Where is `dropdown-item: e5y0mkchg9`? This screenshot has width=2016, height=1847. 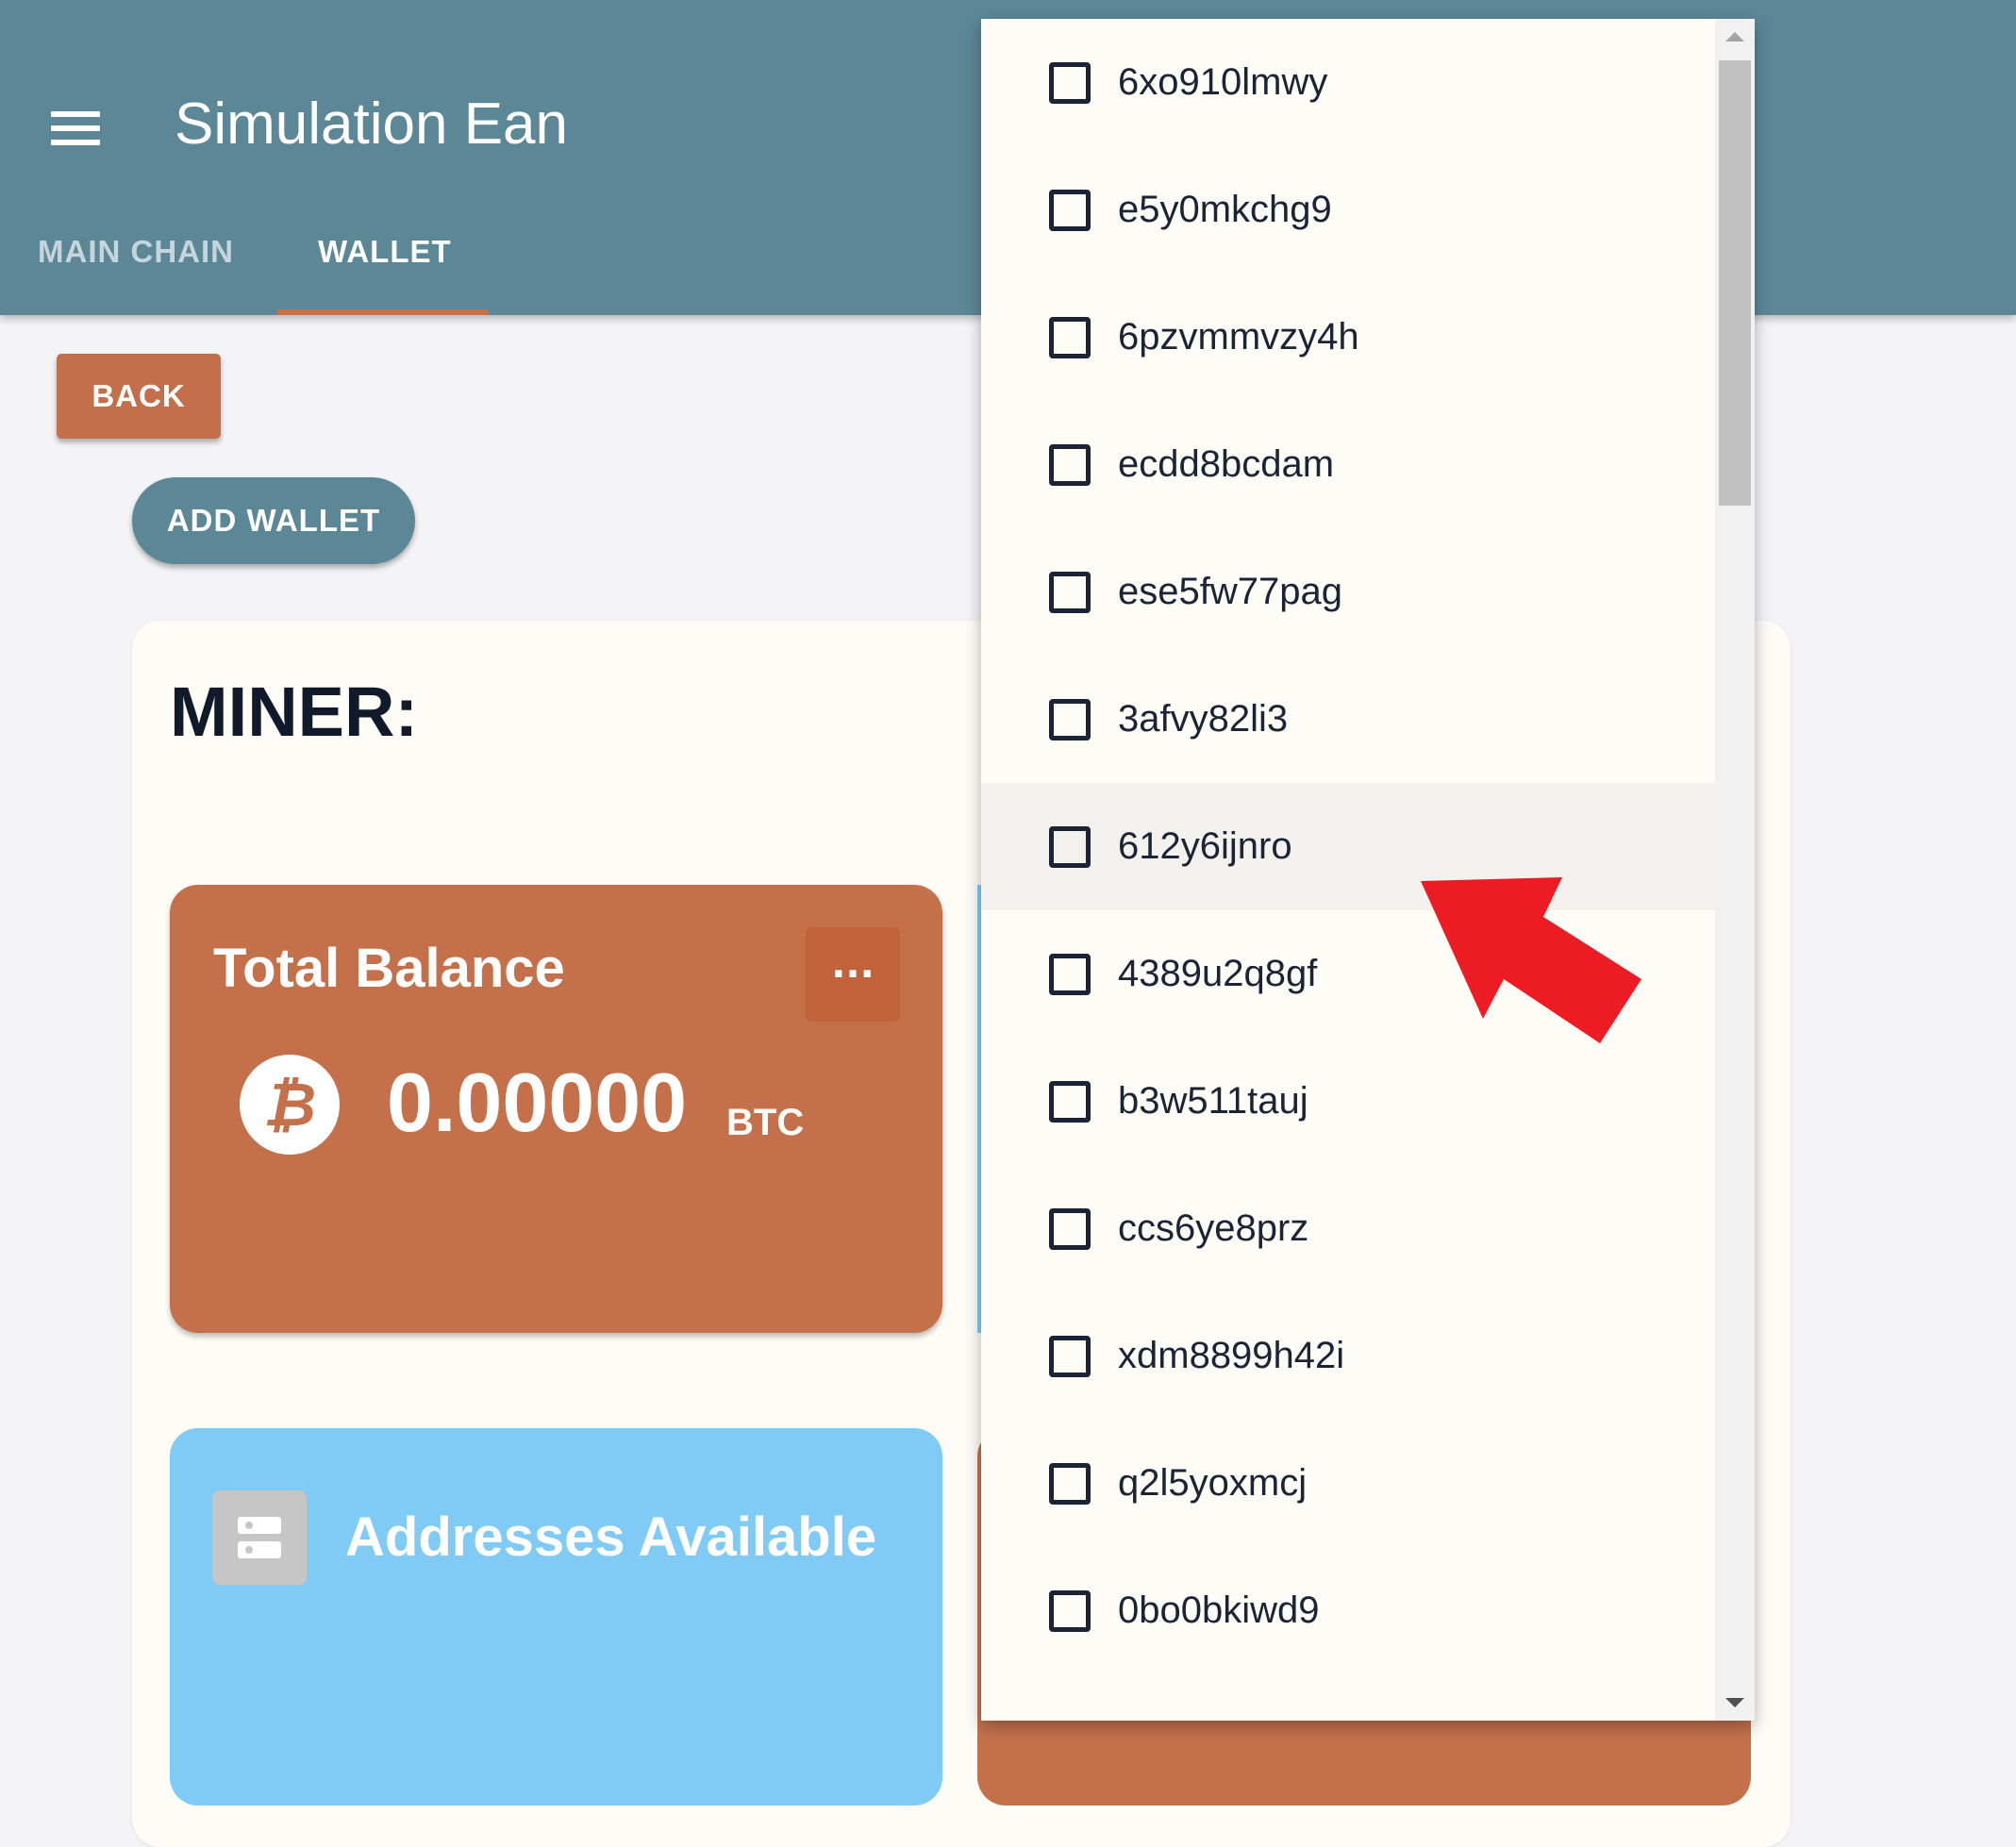
dropdown-item: e5y0mkchg9 is located at coordinates (1348, 210).